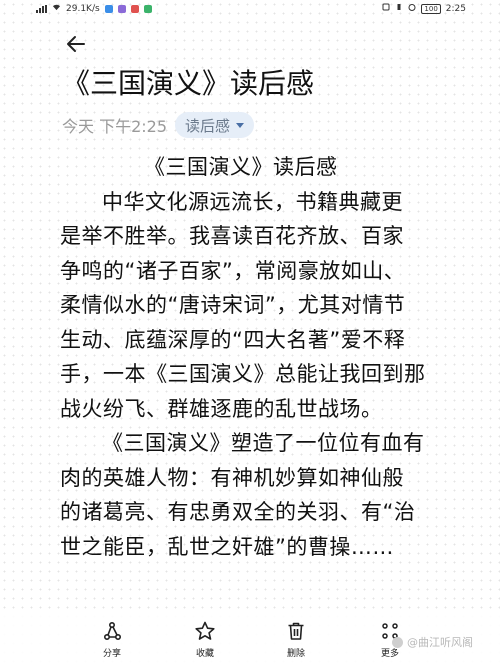 Image resolution: width=500 pixels, height=667 pixels. I want to click on favorite-button: 收藏, so click(205, 639).